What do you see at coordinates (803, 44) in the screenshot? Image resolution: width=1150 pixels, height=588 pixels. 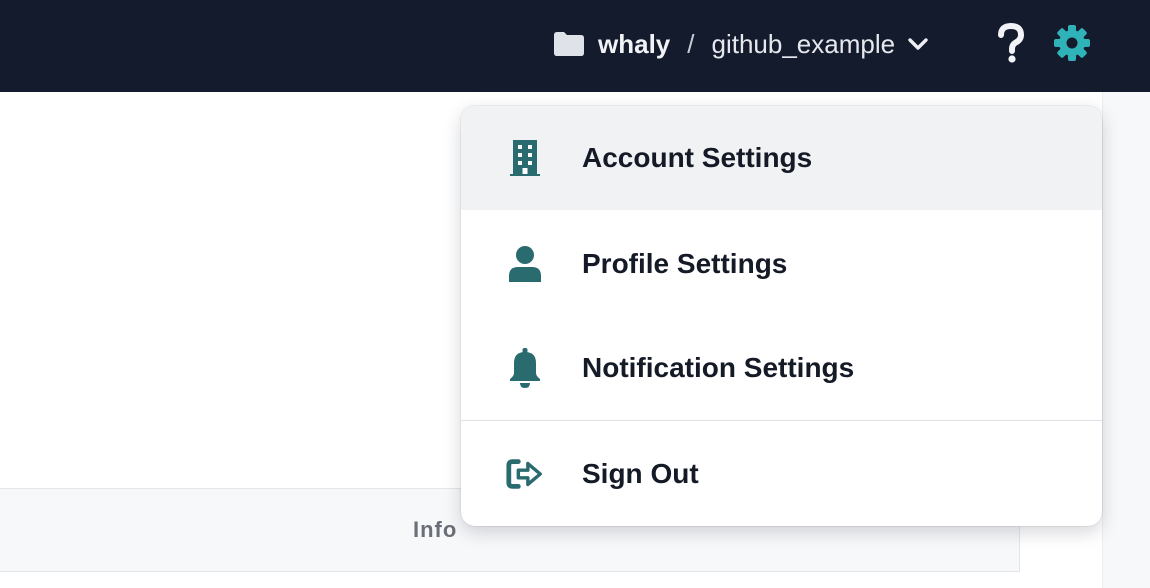 I see `project-name: github_example` at bounding box center [803, 44].